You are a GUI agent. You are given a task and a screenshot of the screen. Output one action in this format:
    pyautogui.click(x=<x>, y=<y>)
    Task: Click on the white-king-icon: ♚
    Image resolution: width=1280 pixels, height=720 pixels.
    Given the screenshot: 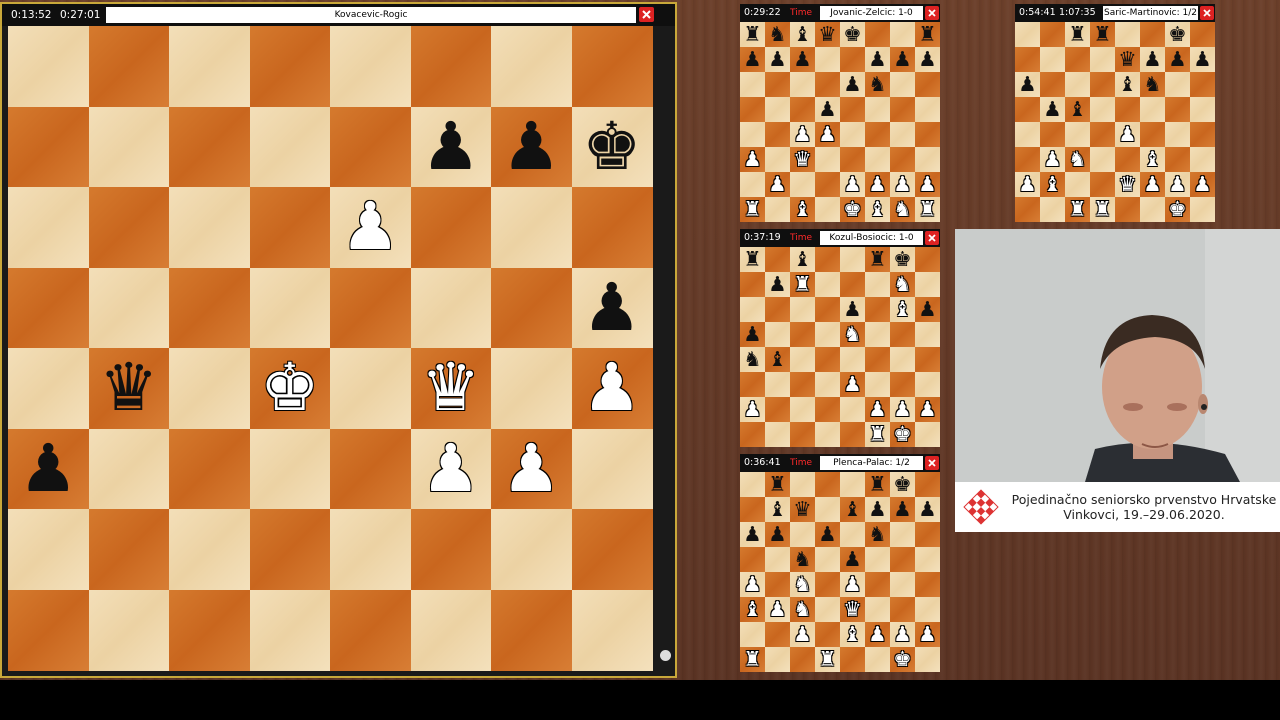 What is the action you would take?
    pyautogui.click(x=852, y=209)
    